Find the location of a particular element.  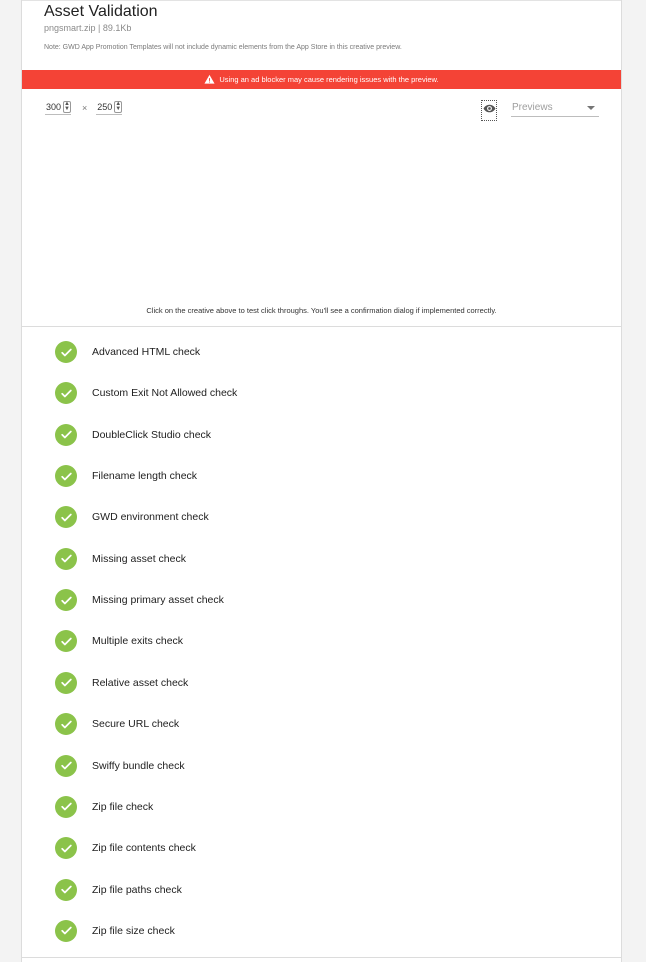

check-label: Zip file check is located at coordinates (123, 806).